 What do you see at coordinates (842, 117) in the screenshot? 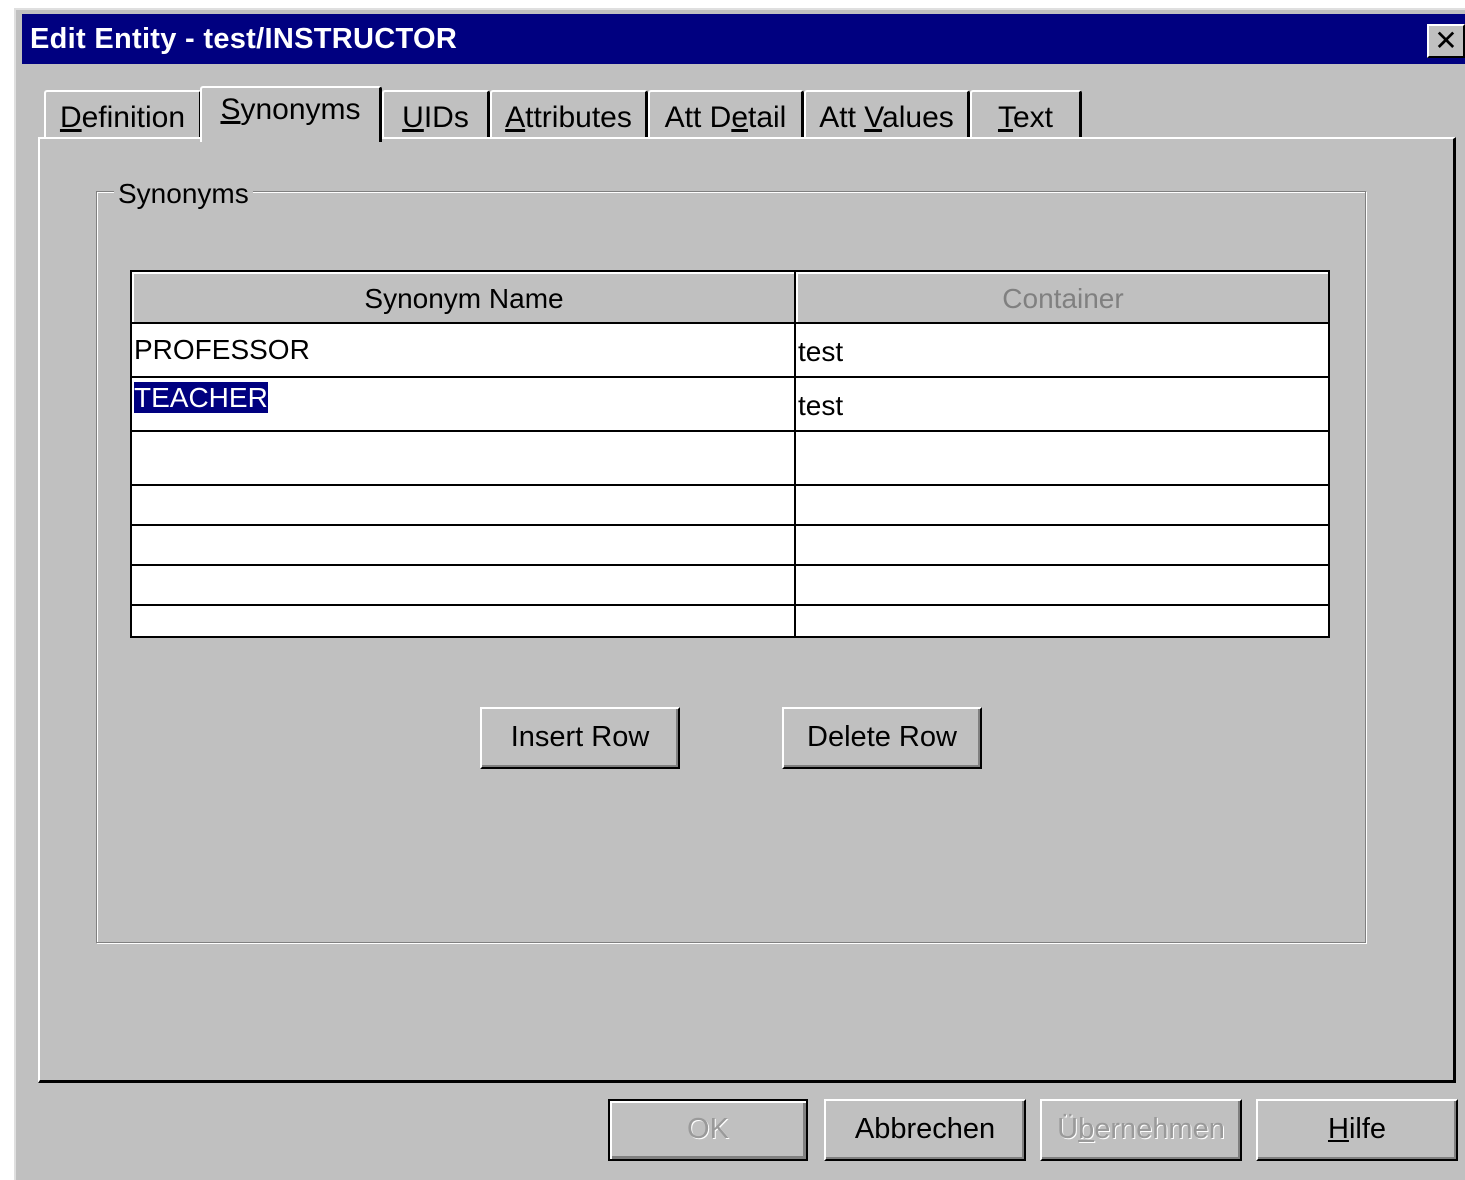
I see `tab-label-pre: Att` at bounding box center [842, 117].